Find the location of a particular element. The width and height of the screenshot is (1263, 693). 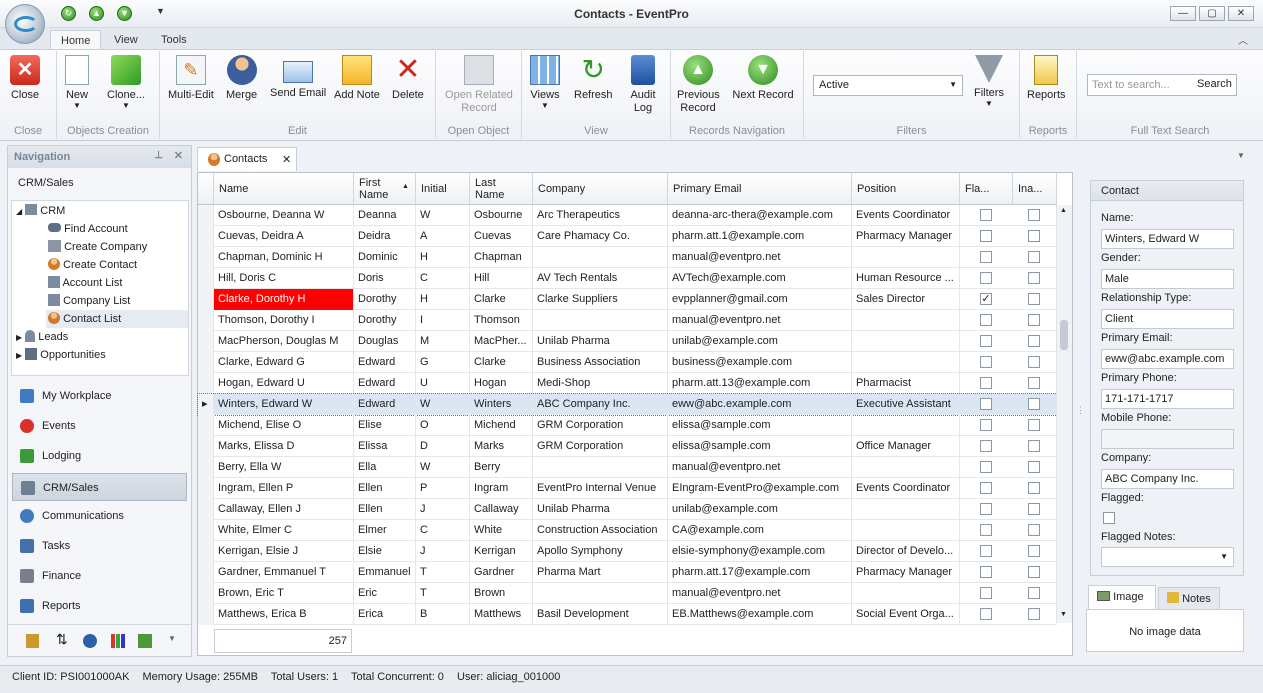

pin-icon: ⊥ is located at coordinates (158, 155).